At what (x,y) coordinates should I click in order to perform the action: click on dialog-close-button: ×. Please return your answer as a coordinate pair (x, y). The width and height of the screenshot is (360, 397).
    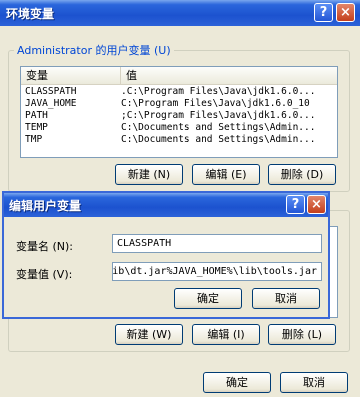
    Looking at the image, I should click on (316, 204).